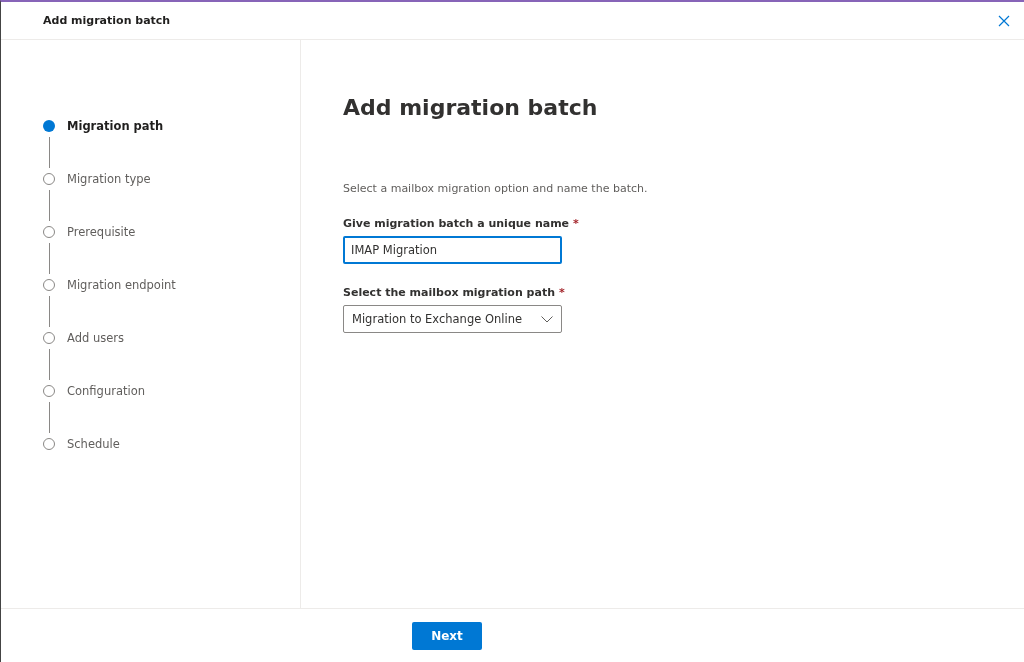 The width and height of the screenshot is (1024, 662). Describe the element at coordinates (452, 250) in the screenshot. I see `batch-name-input: IMAP Migration` at that location.